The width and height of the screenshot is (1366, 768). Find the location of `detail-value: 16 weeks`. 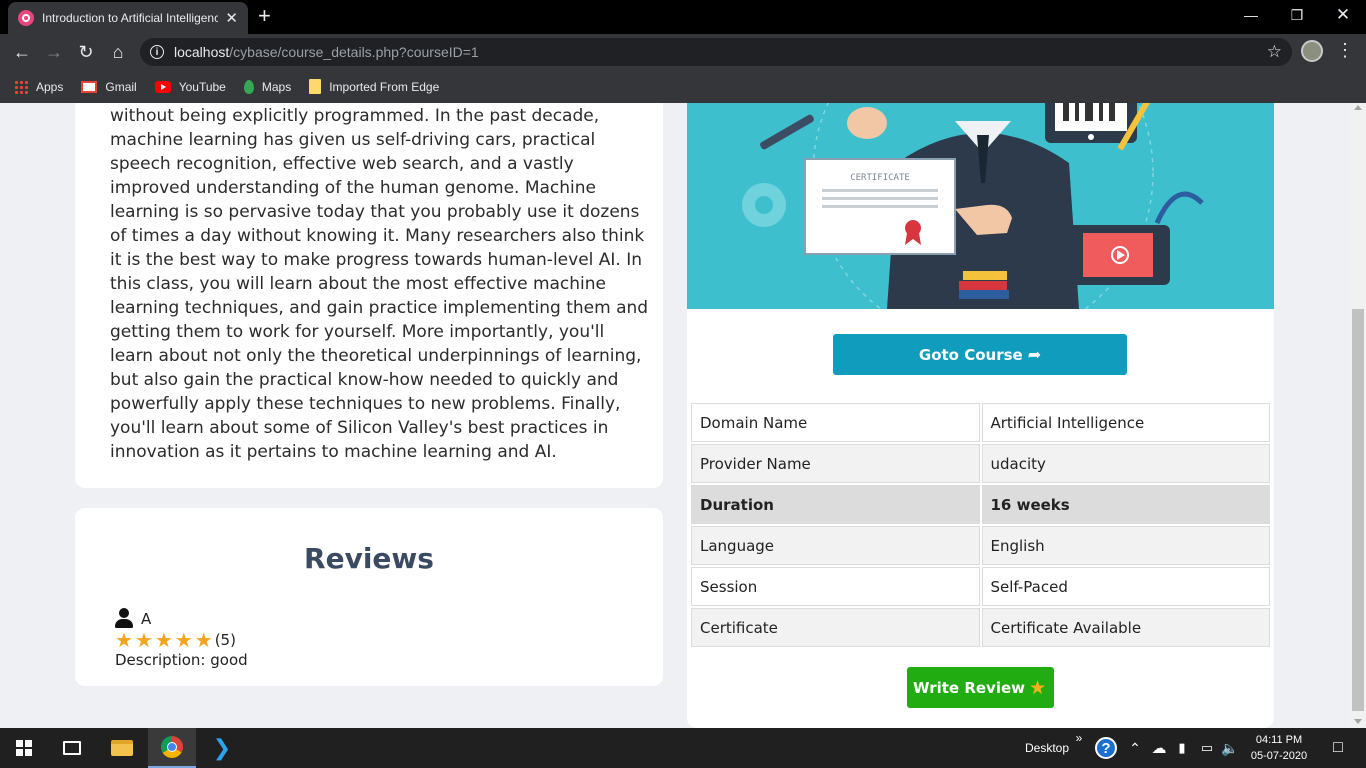

detail-value: 16 weeks is located at coordinates (1125, 504).